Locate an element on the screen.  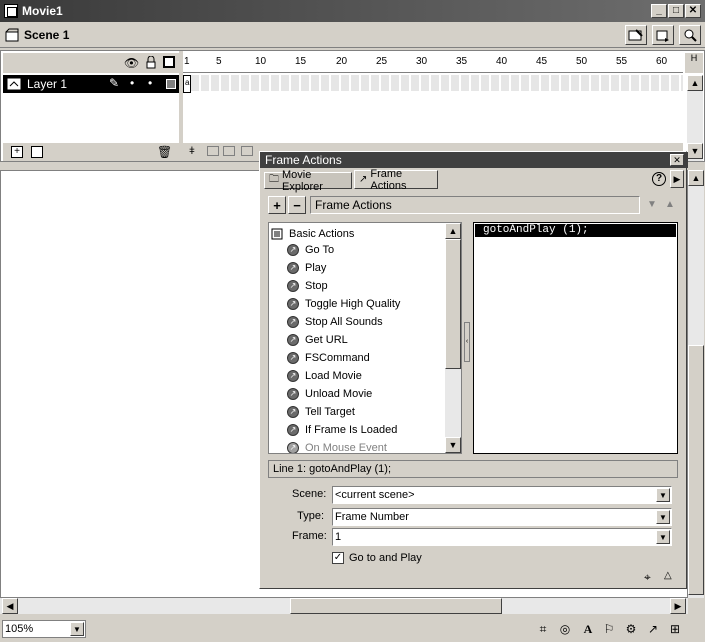
help-icon: ? is located at coordinates (659, 179).